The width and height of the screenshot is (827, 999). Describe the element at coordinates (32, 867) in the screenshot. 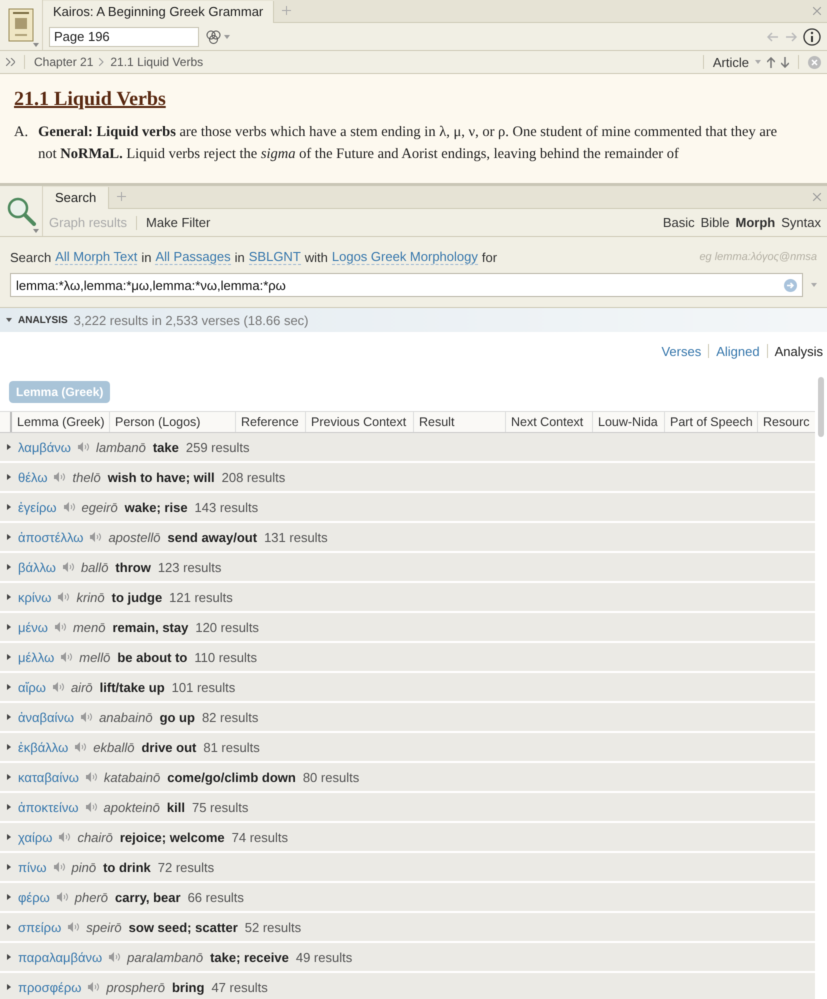

I see `lemma-link: πίνω` at that location.